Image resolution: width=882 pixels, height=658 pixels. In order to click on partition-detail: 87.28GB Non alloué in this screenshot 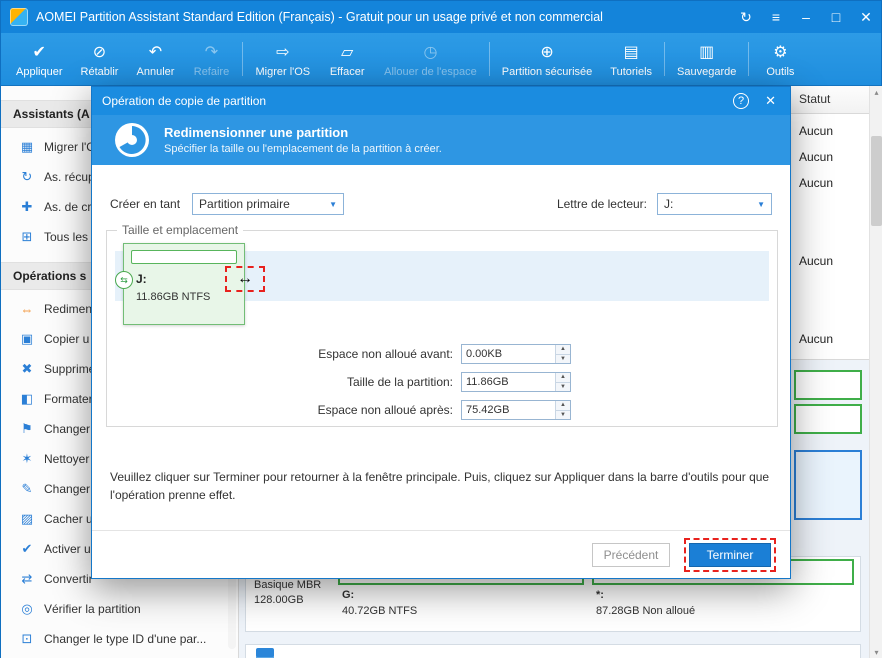, I will do `click(646, 611)`.